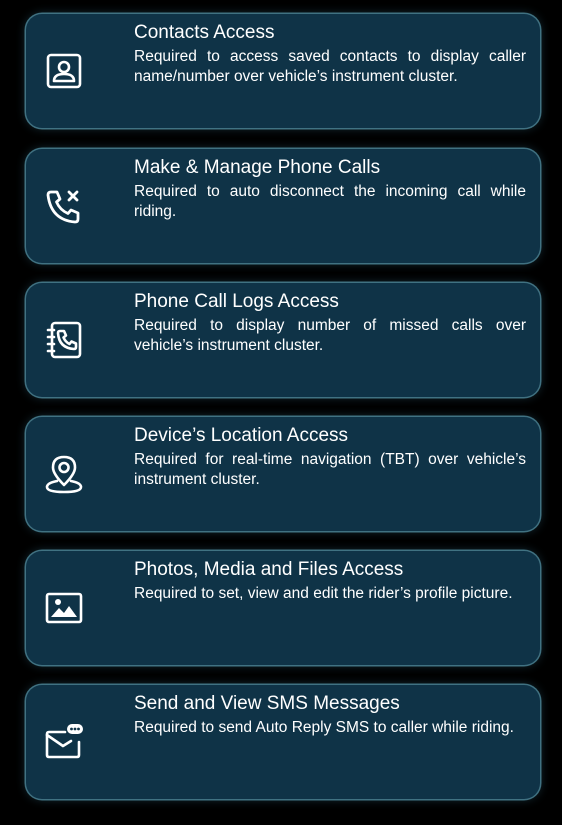 The height and width of the screenshot is (825, 562). I want to click on contact-card-icon, so click(64, 71).